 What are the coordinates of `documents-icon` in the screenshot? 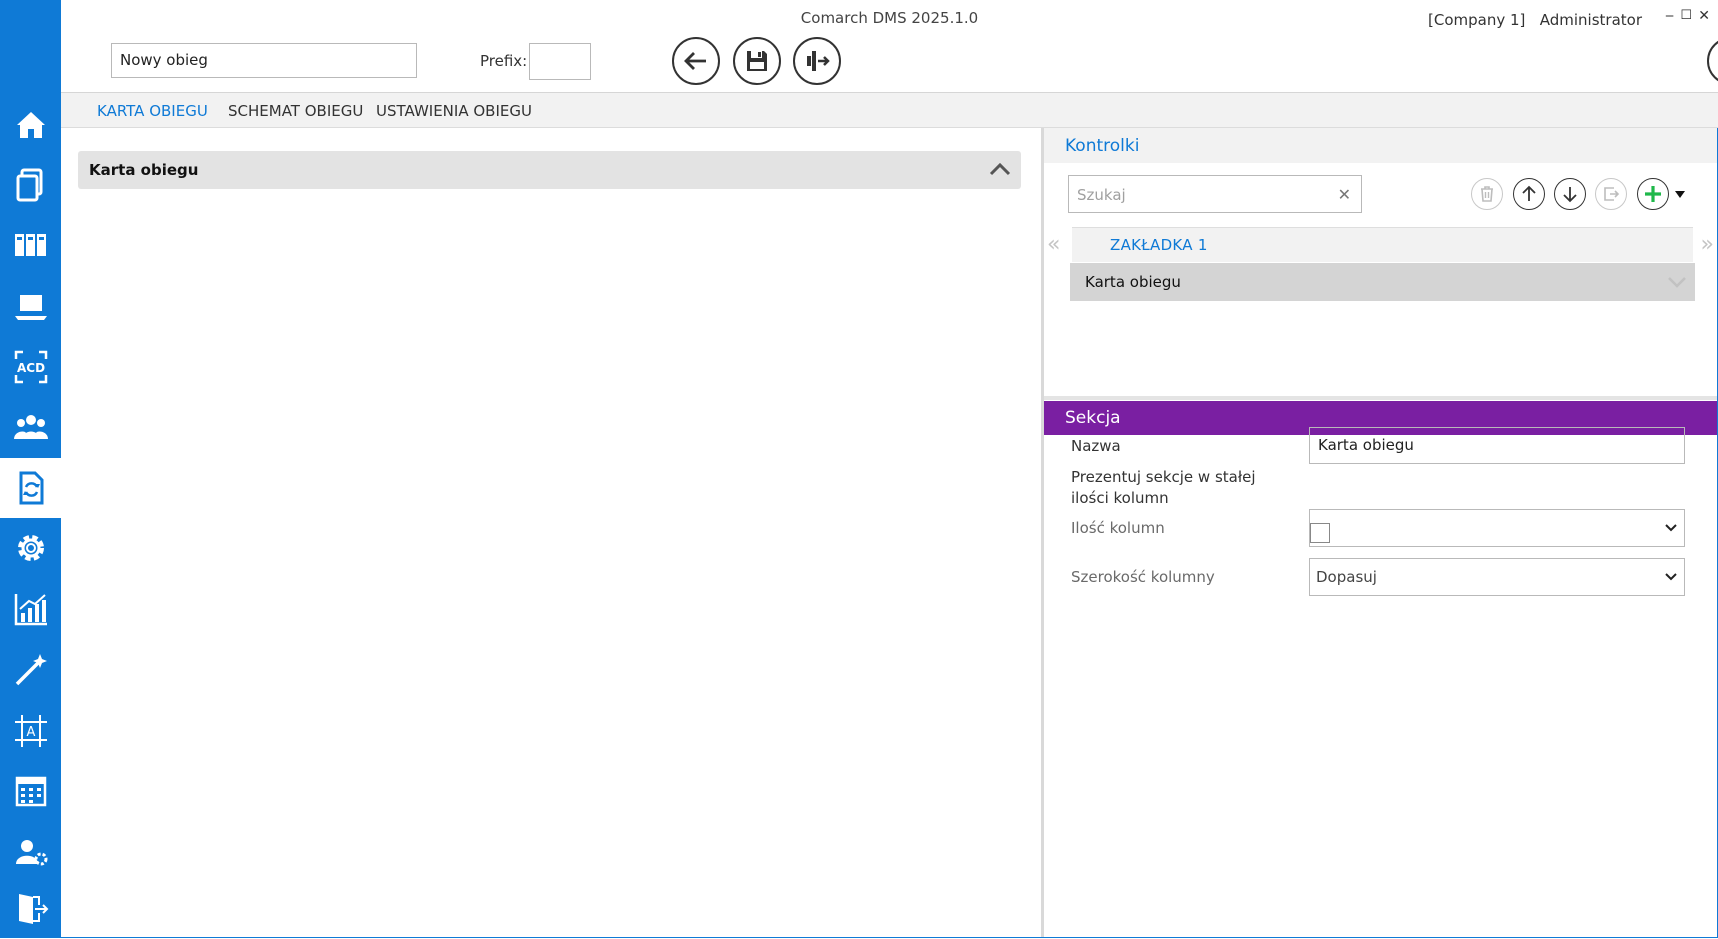 It's located at (29, 185).